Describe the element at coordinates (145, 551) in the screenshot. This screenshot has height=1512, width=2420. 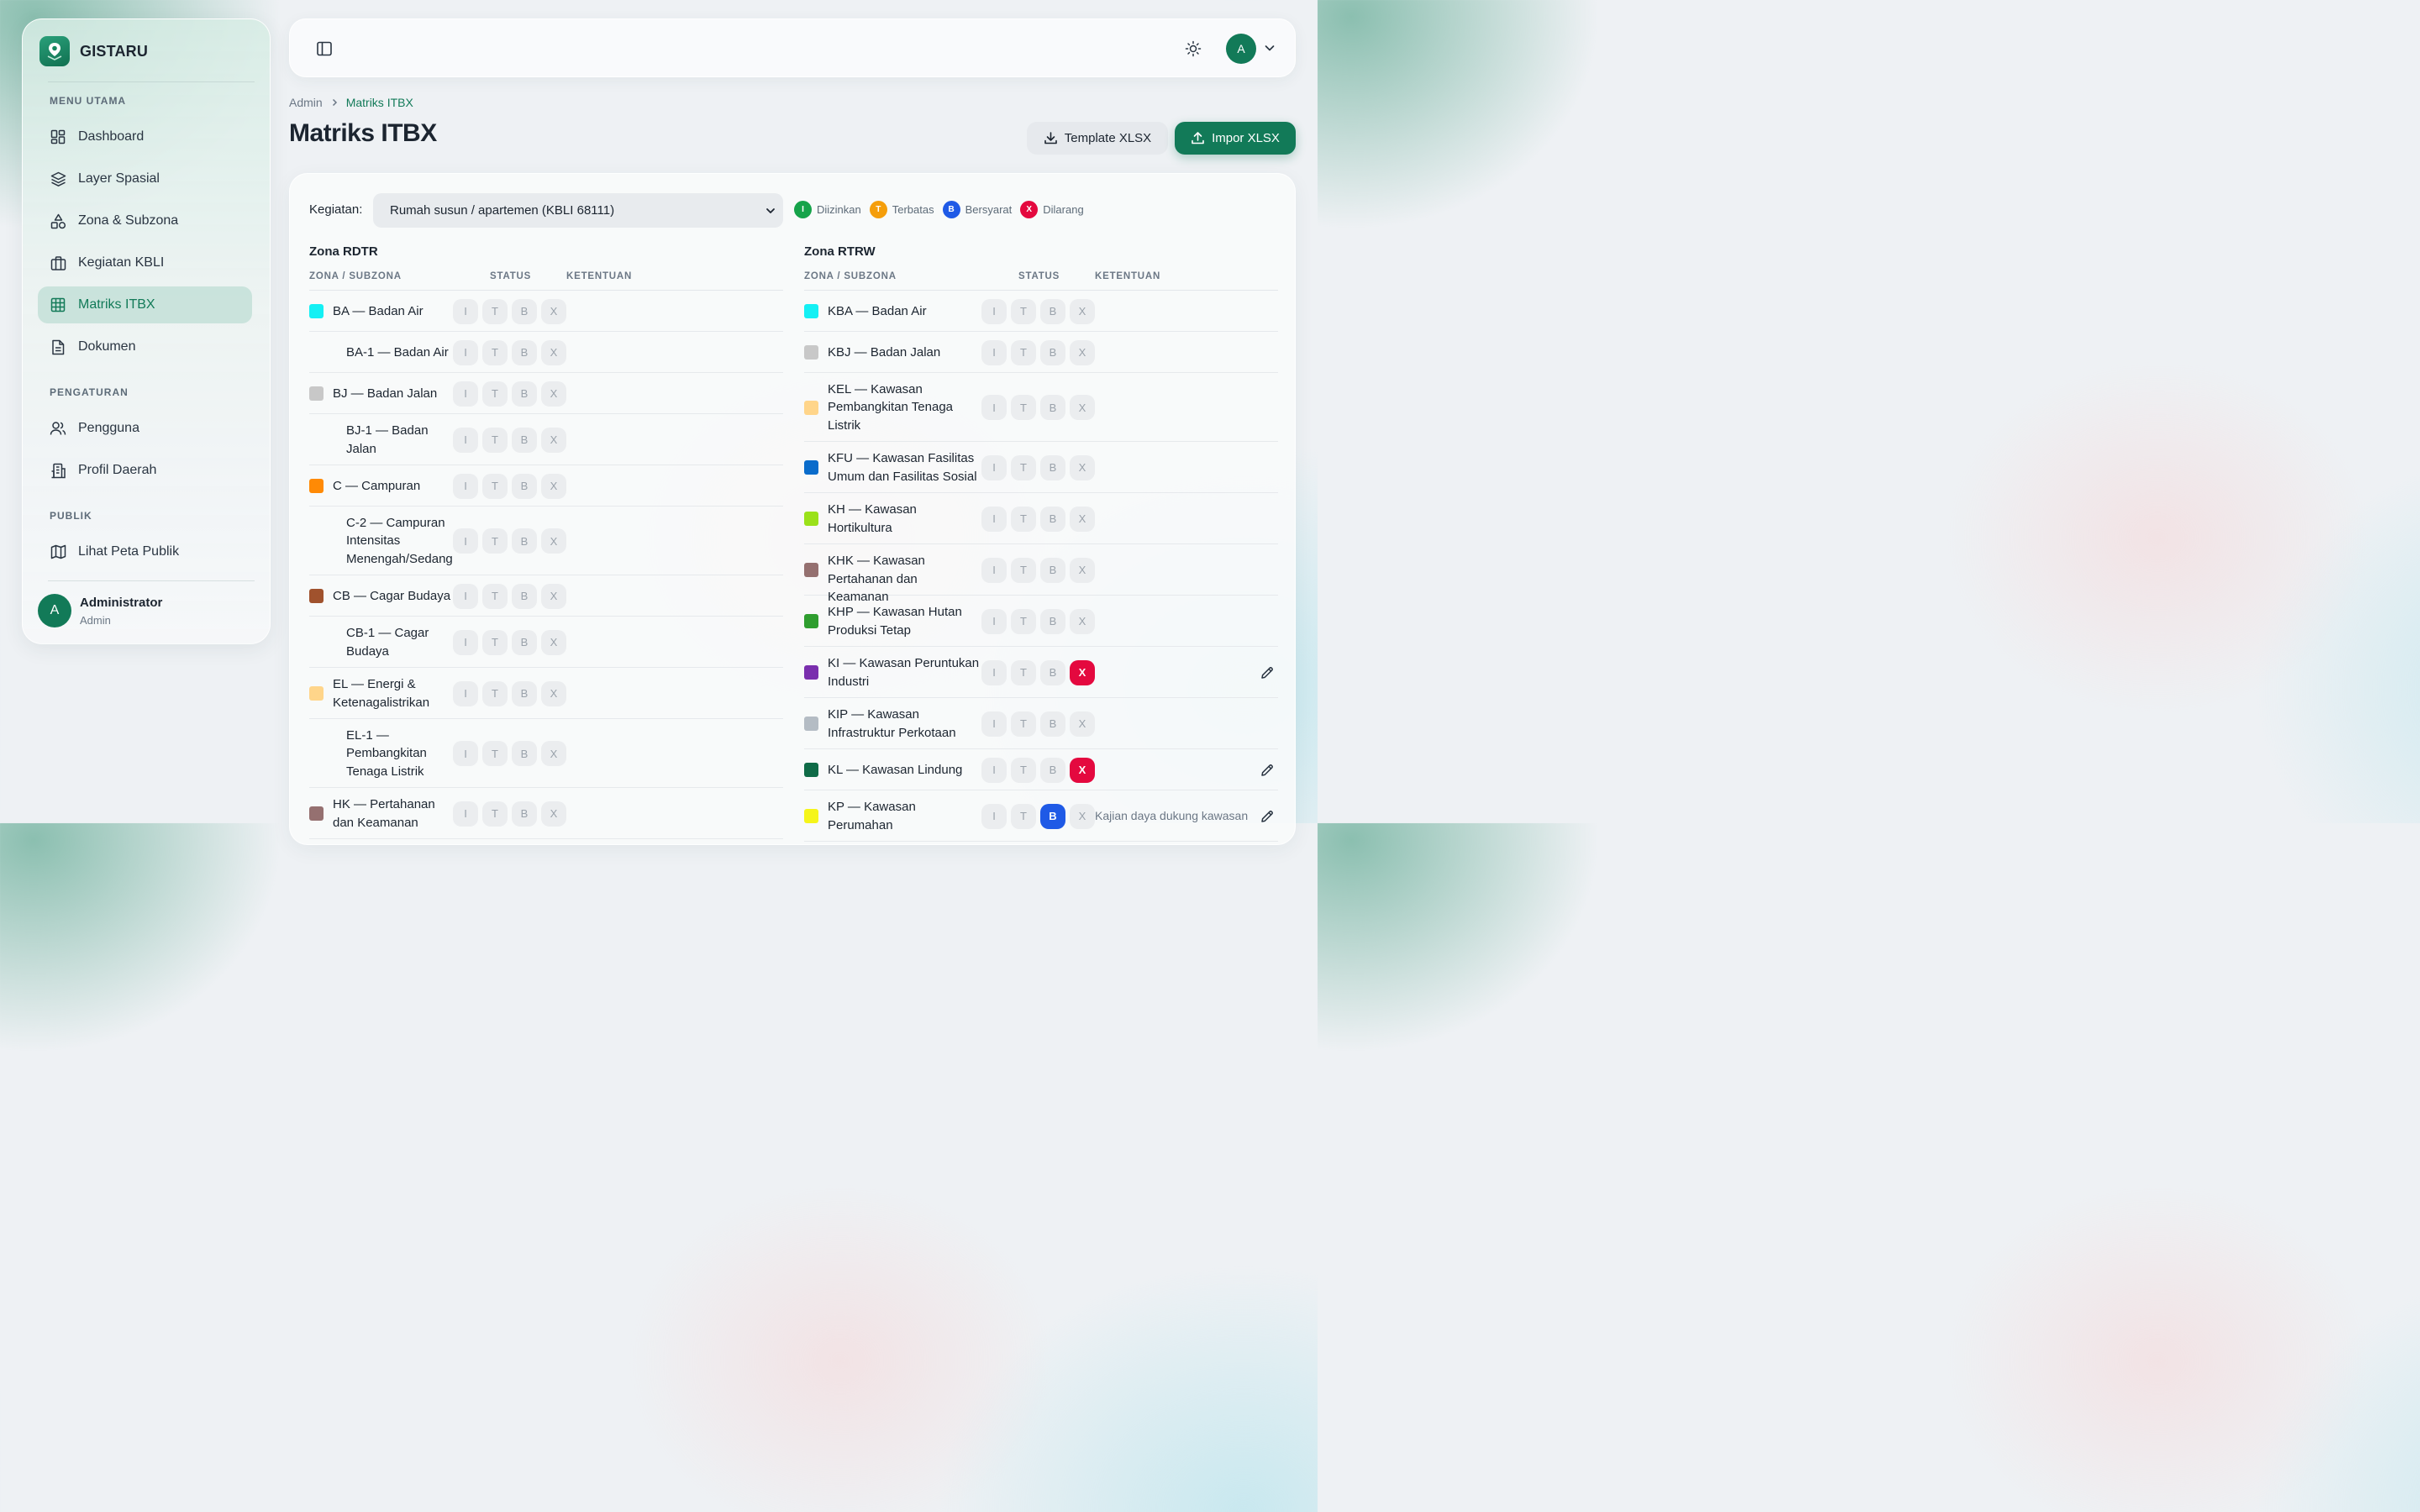
I see `sidebar-item-lihat-peta-publik: Lihat Peta Publik` at that location.